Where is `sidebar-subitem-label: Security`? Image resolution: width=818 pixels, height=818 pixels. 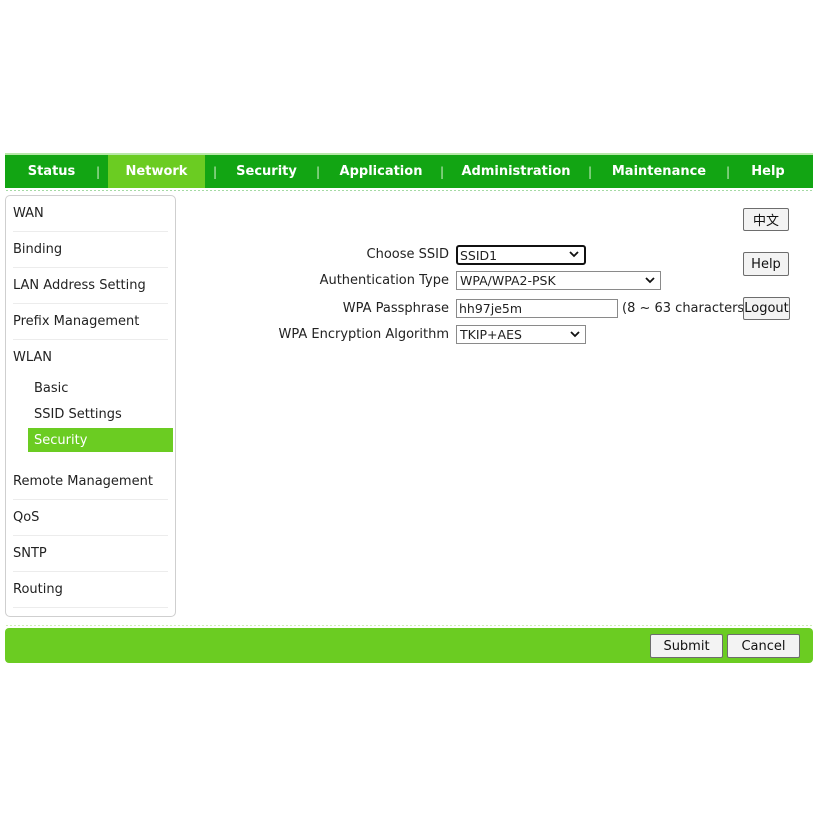
sidebar-subitem-label: Security is located at coordinates (61, 440).